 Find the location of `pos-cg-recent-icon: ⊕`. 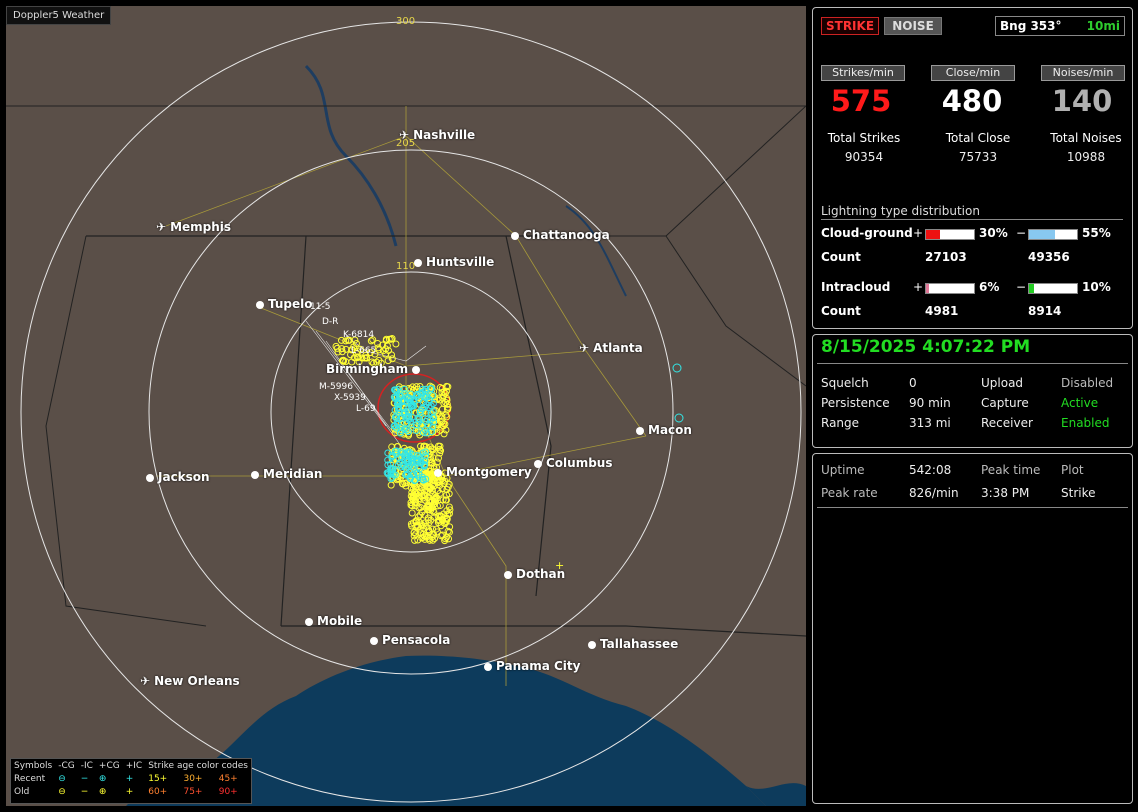

pos-cg-recent-icon: ⊕ is located at coordinates (102, 778).